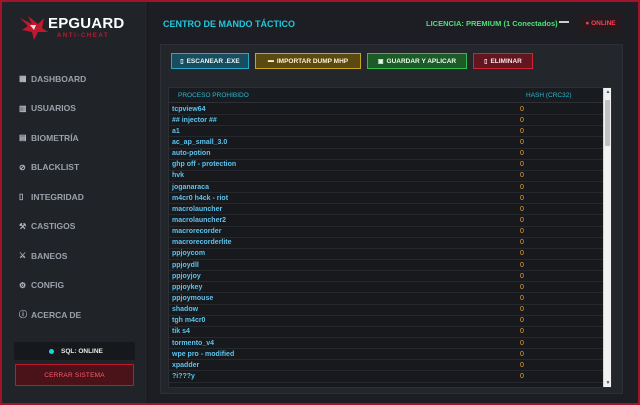 This screenshot has width=640, height=405. I want to click on table-row: macrolauncher 0, so click(387, 210).